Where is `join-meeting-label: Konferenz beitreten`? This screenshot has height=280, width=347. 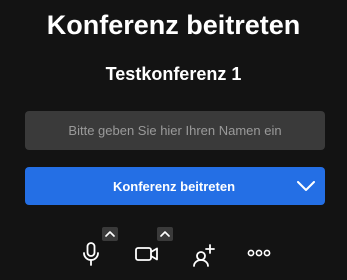
join-meeting-label: Konferenz beitreten is located at coordinates (174, 186).